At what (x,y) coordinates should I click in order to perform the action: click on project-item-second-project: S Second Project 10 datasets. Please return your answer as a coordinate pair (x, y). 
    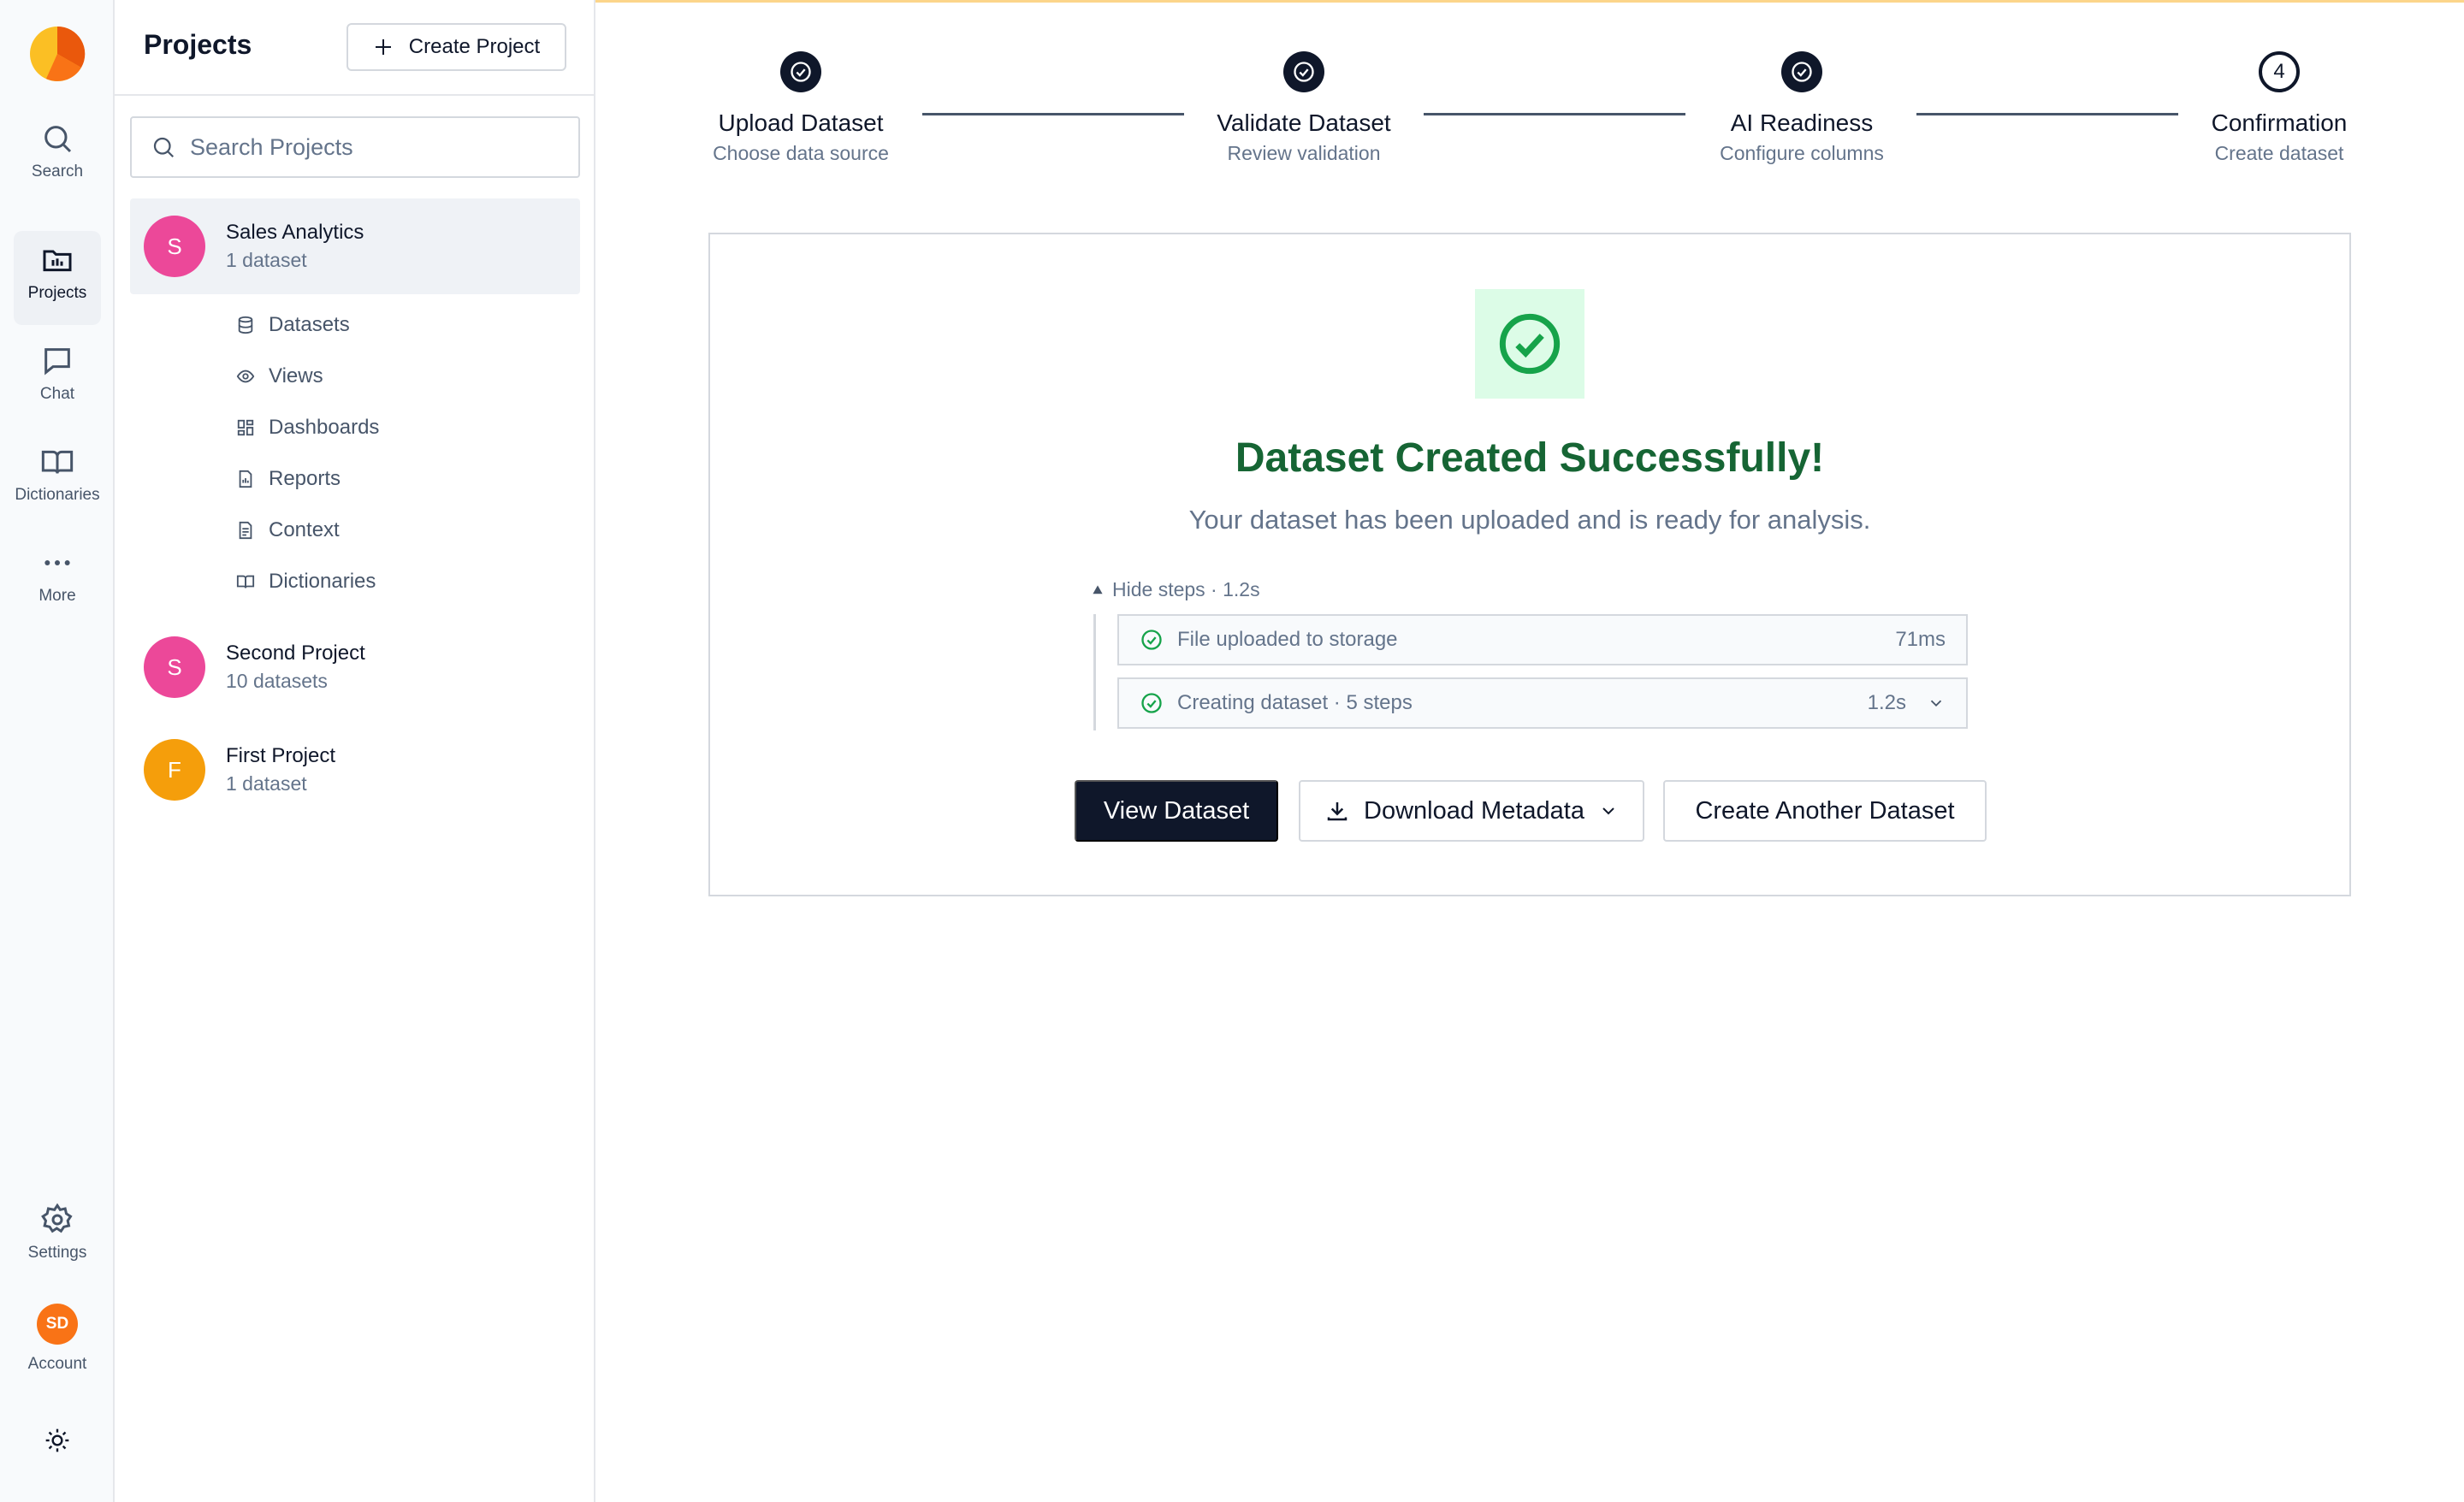
    Looking at the image, I should click on (355, 667).